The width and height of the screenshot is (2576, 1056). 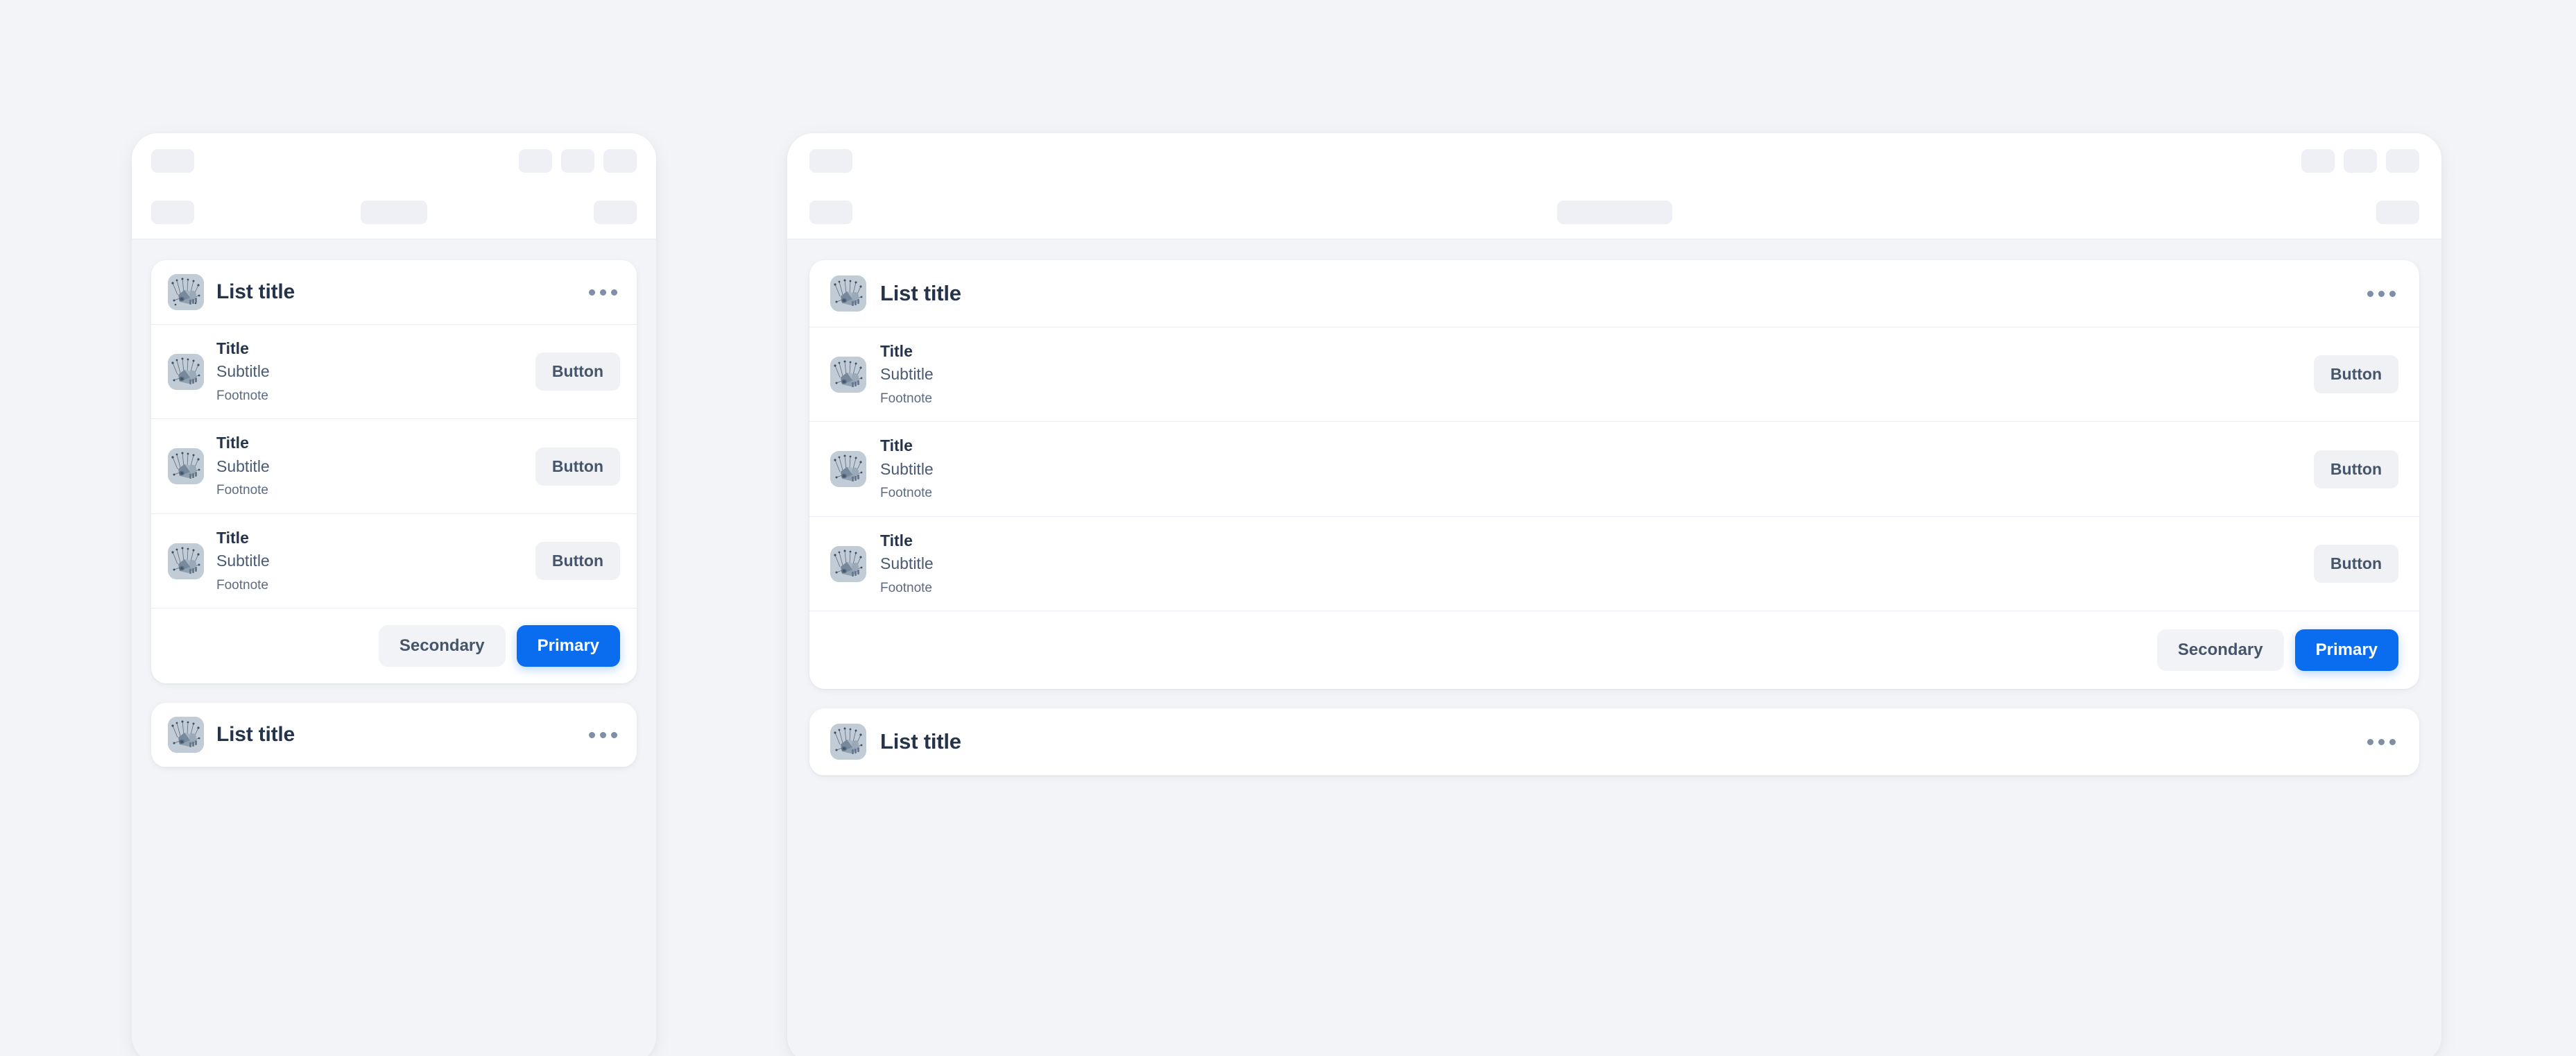 I want to click on wide-chrome-bottom-row, so click(x=1614, y=212).